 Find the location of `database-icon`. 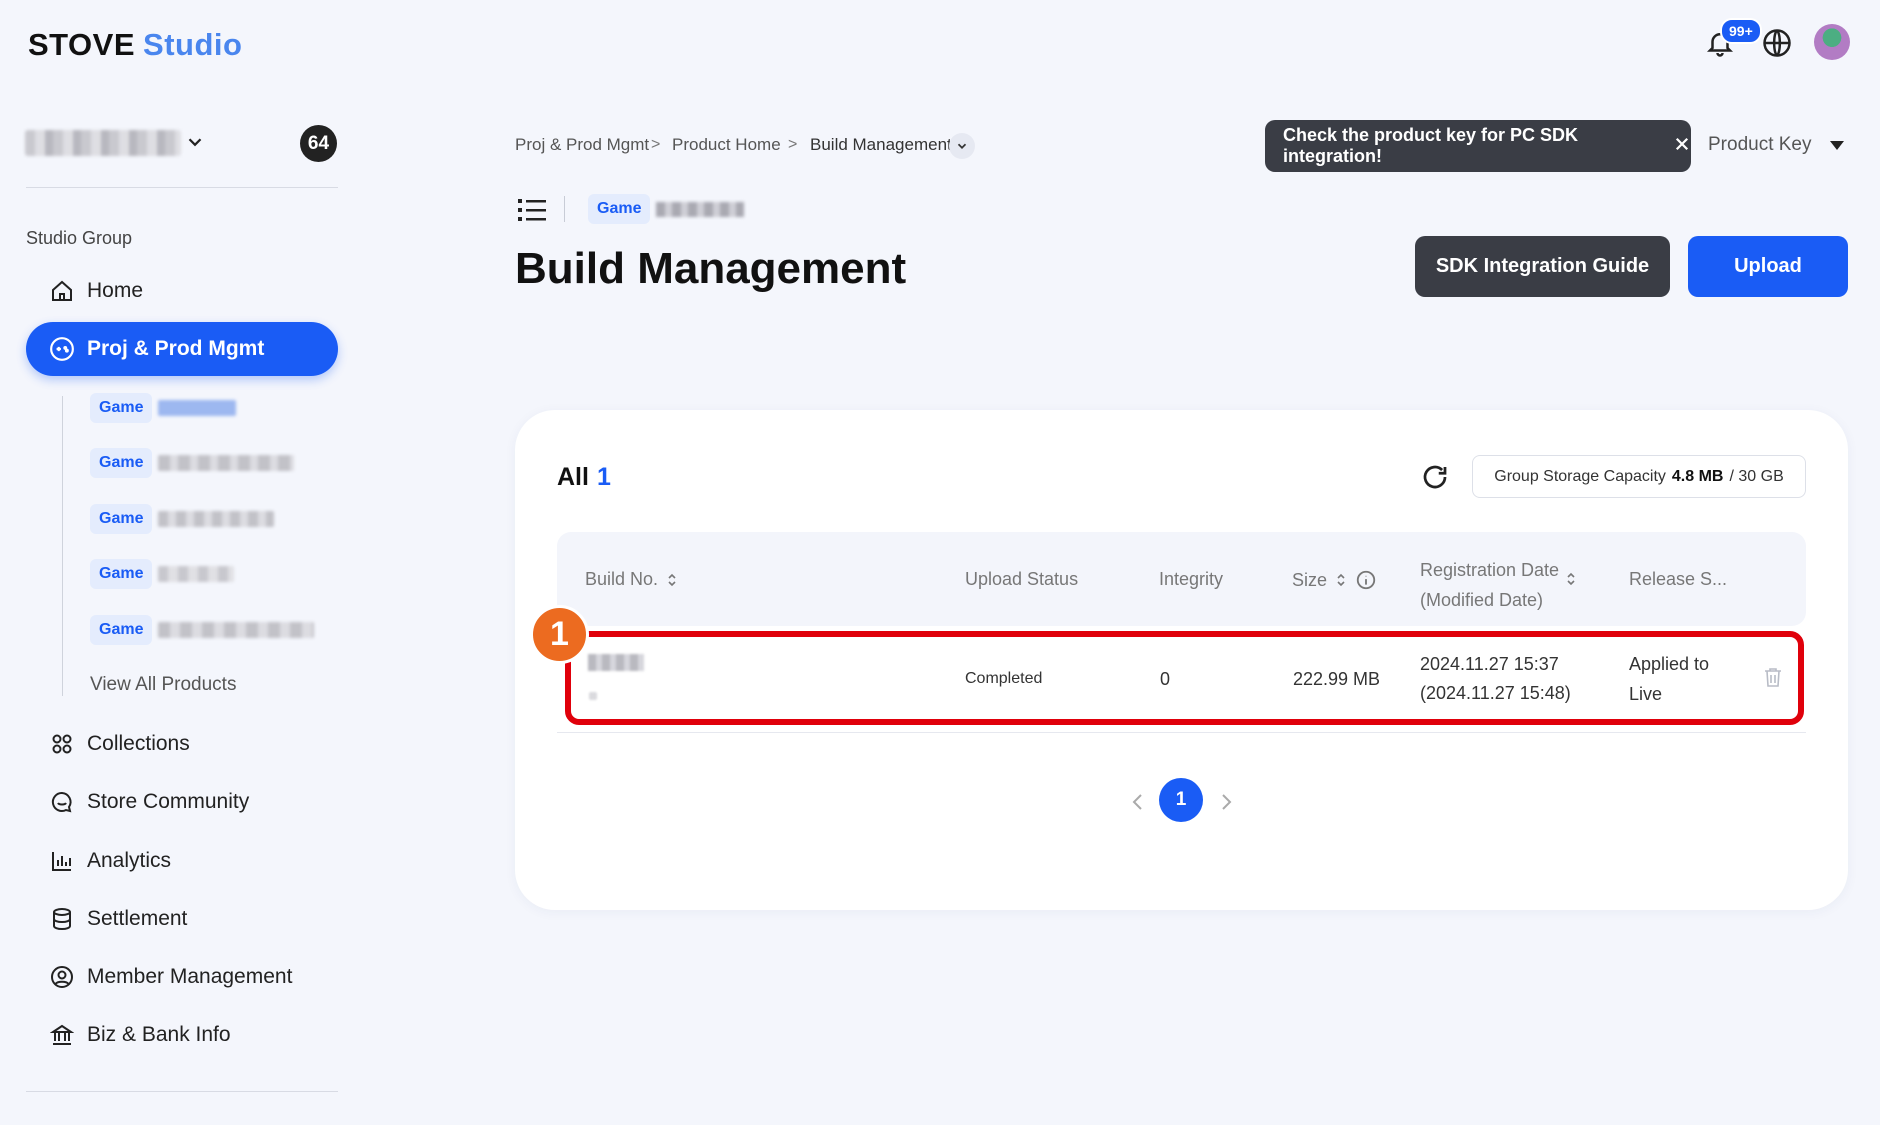

database-icon is located at coordinates (62, 919).